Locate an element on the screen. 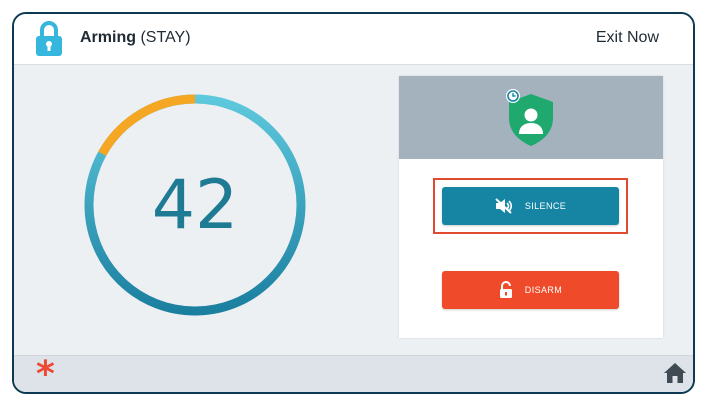 Image resolution: width=713 pixels, height=399 pixels. clock-icon is located at coordinates (513, 96).